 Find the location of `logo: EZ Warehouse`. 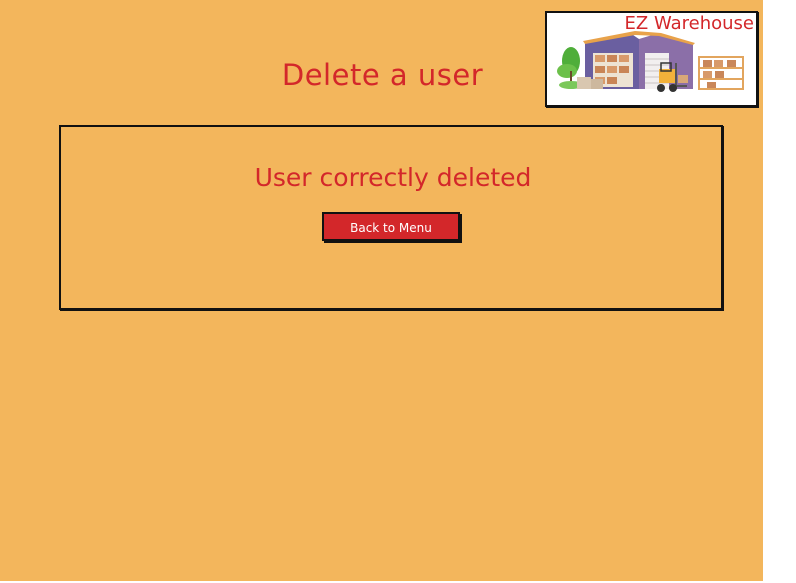

logo: EZ Warehouse is located at coordinates (651, 59).